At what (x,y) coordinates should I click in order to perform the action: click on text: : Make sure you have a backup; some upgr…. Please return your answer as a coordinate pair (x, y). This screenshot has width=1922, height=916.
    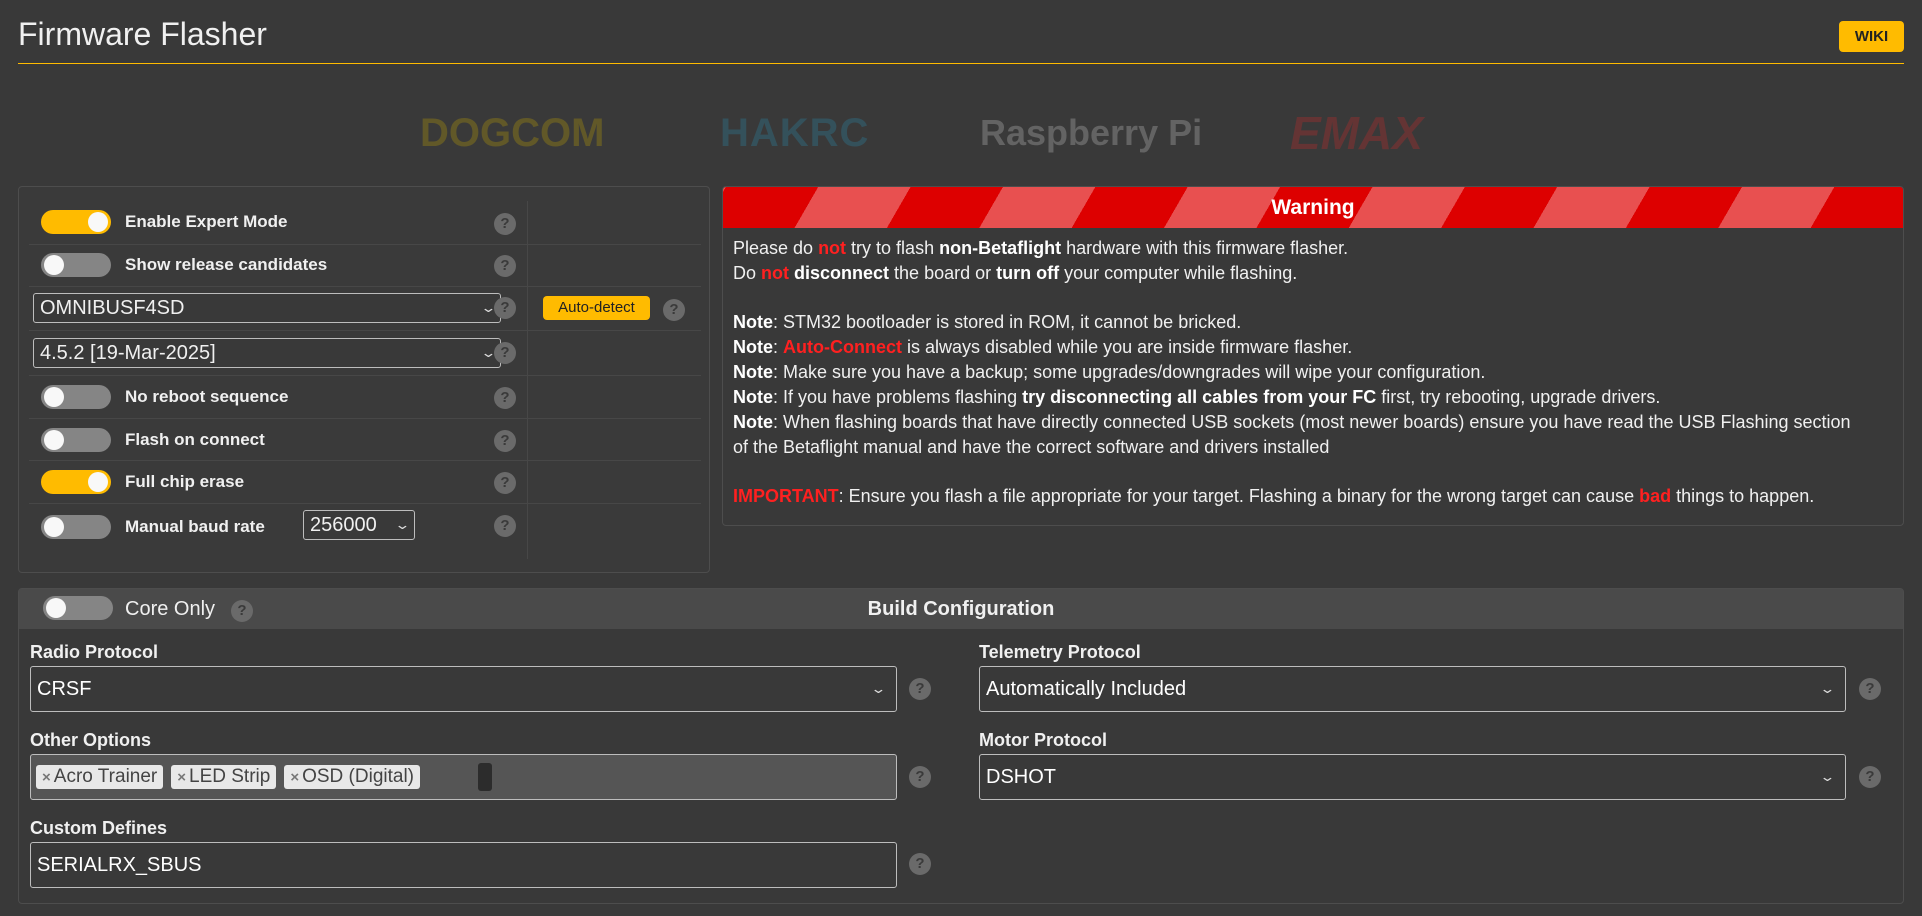
    Looking at the image, I should click on (1129, 372).